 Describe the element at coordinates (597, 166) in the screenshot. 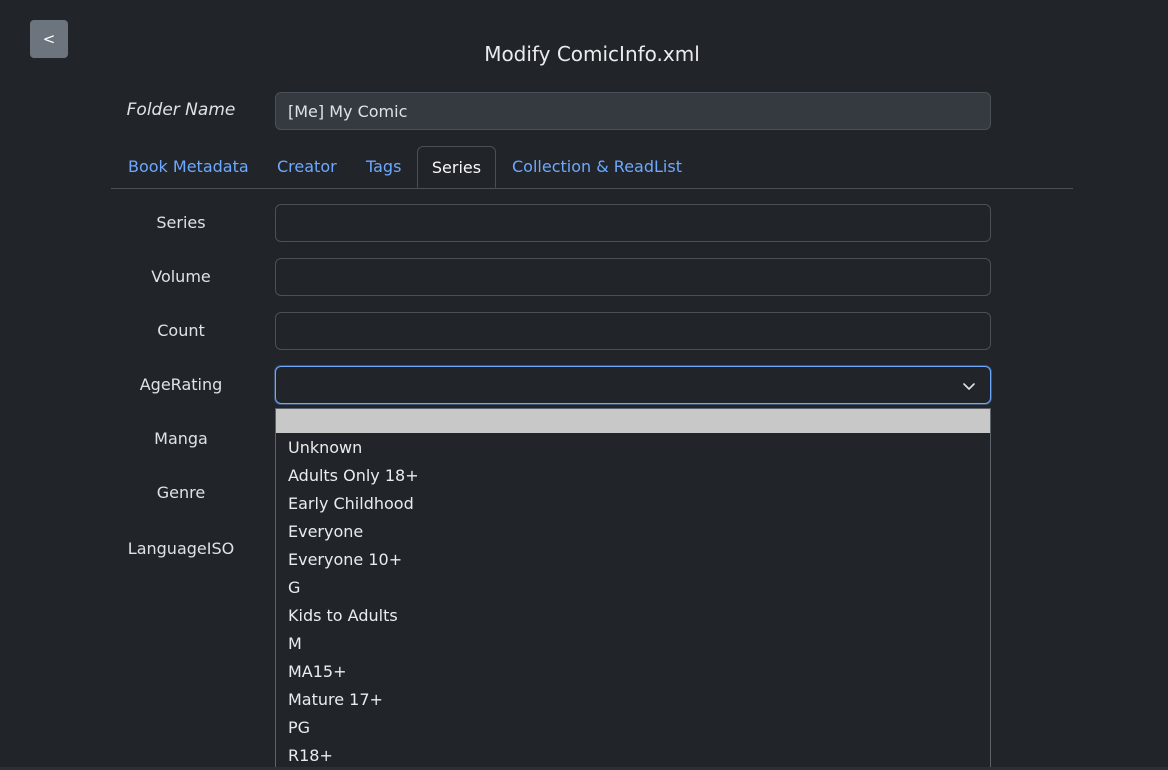

I see `tab-collection-readlist: Collection & ReadList` at that location.